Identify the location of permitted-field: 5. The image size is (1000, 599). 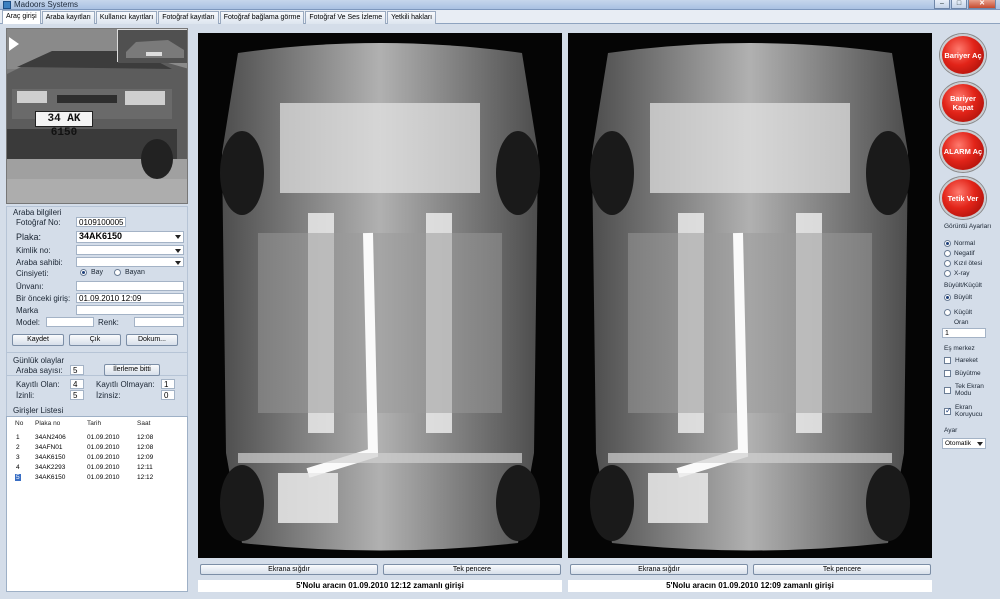
(77, 395).